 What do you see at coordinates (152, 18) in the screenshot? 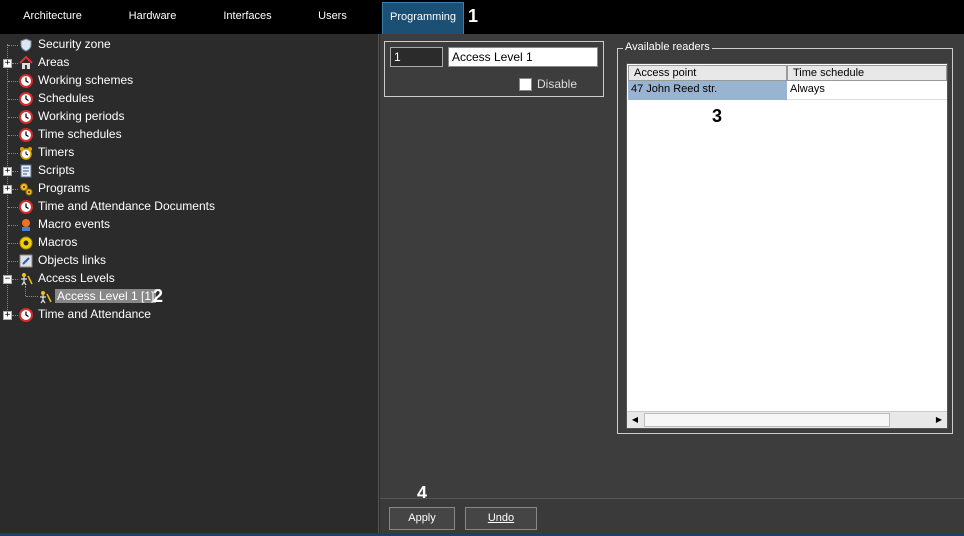
I see `tab-hardware: Hardware` at bounding box center [152, 18].